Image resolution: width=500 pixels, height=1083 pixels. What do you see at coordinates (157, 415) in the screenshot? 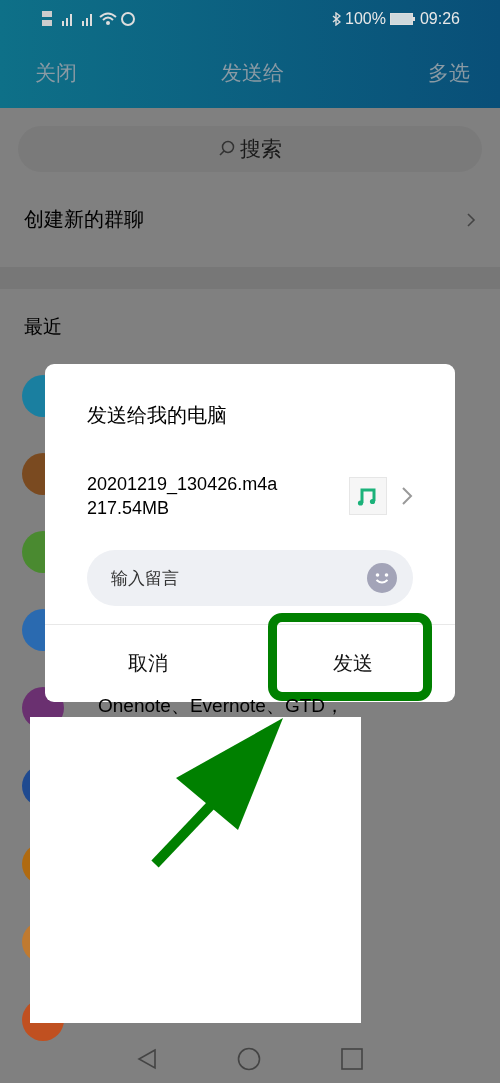
I see `dialog-title: 发送给我的电脑` at bounding box center [157, 415].